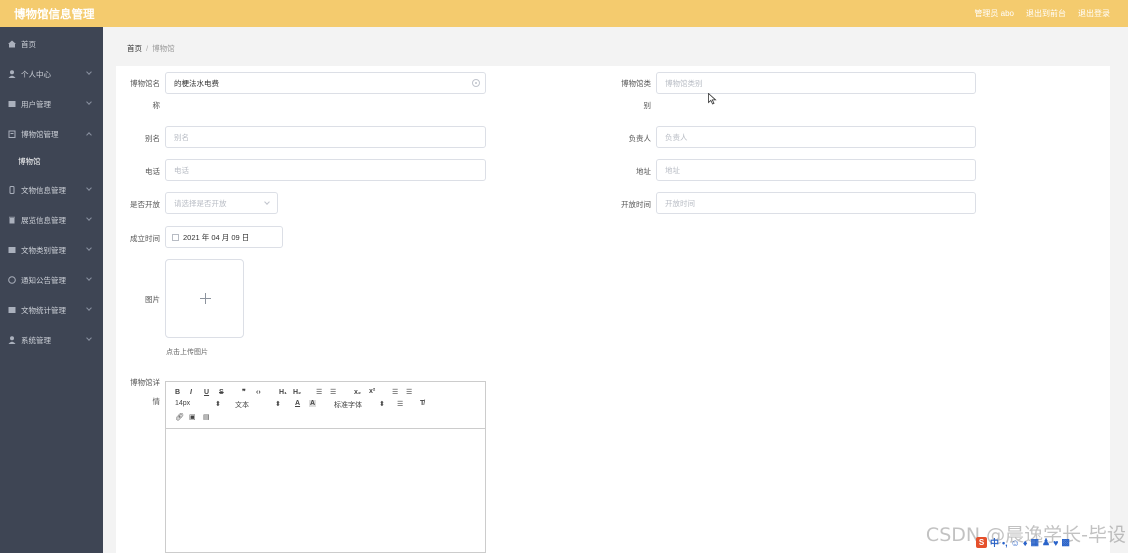 This screenshot has width=1128, height=553. I want to click on sidebar-item-notices: 通知公告管理, so click(51, 280).